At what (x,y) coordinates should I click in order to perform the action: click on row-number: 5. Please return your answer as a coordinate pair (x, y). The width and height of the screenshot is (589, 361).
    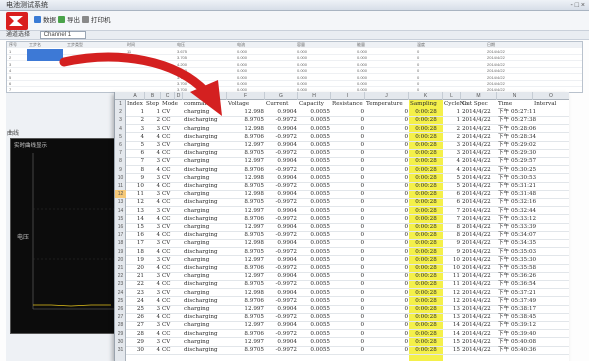
    Looking at the image, I should click on (120, 137).